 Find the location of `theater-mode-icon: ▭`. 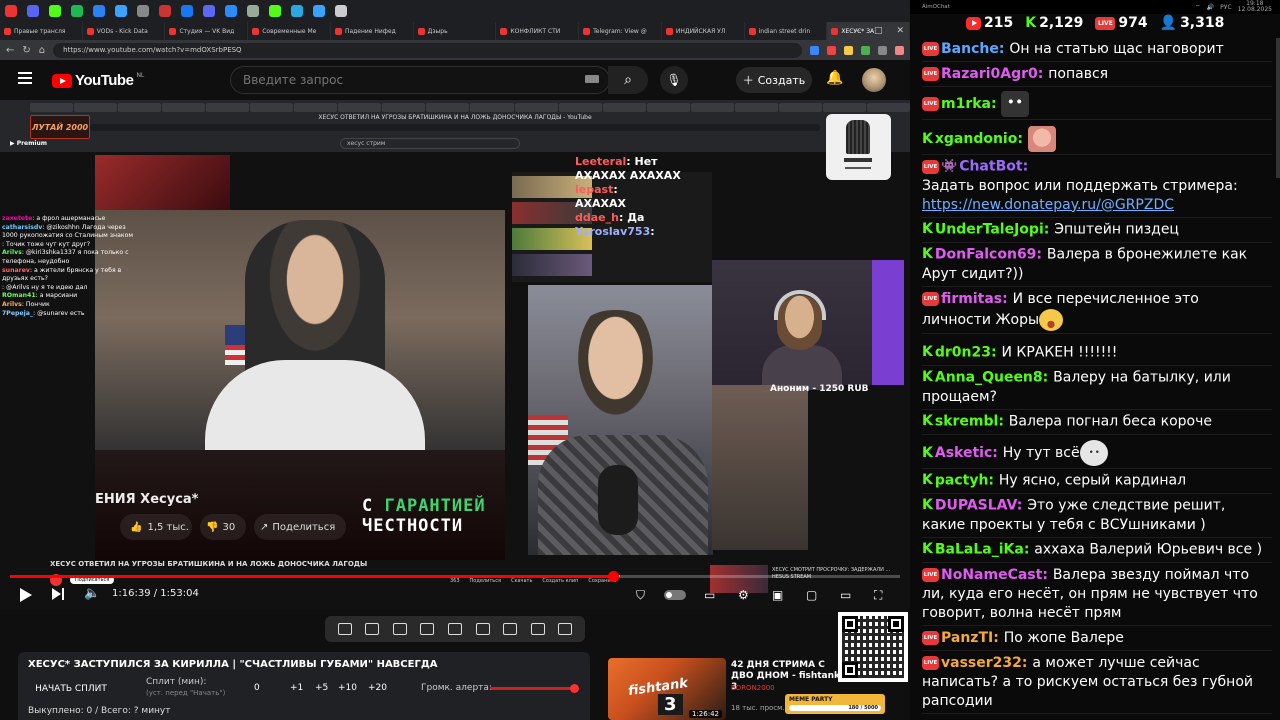

theater-mode-icon: ▭ is located at coordinates (848, 595).